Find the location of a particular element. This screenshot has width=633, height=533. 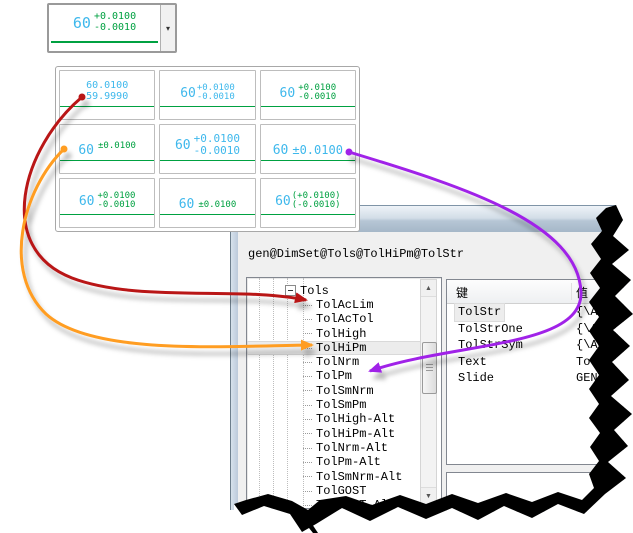

scrollbar-thumb is located at coordinates (429, 368).